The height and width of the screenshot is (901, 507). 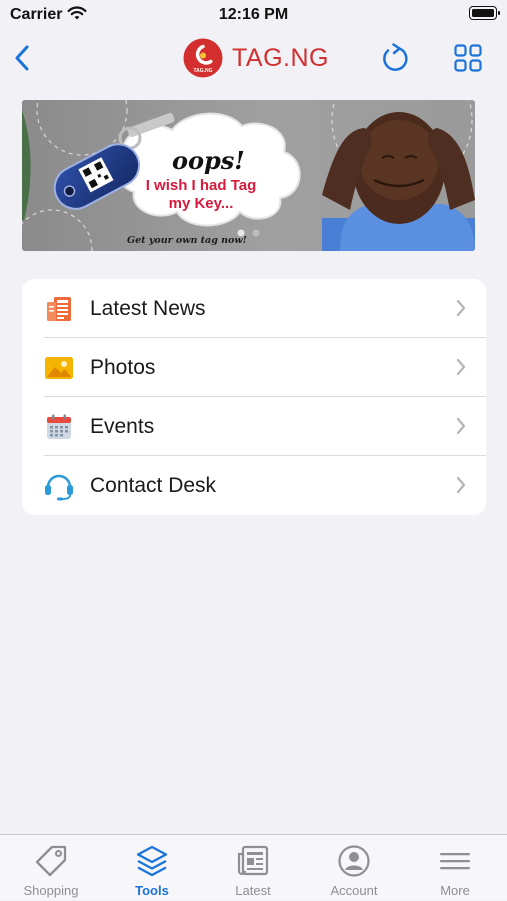 What do you see at coordinates (455, 890) in the screenshot?
I see `tab-label: More` at bounding box center [455, 890].